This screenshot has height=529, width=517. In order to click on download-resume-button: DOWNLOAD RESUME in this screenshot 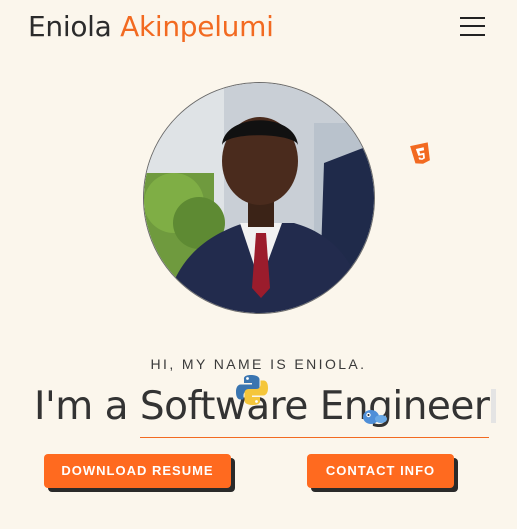, I will do `click(137, 471)`.